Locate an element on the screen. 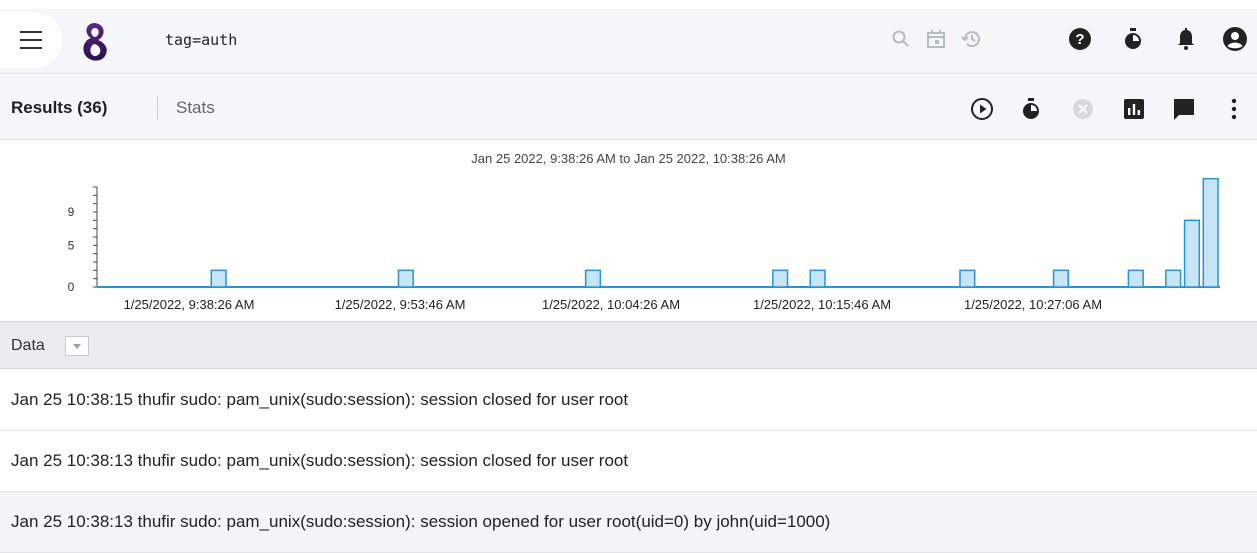 This screenshot has width=1257, height=553. chevron-down-icon is located at coordinates (77, 346).